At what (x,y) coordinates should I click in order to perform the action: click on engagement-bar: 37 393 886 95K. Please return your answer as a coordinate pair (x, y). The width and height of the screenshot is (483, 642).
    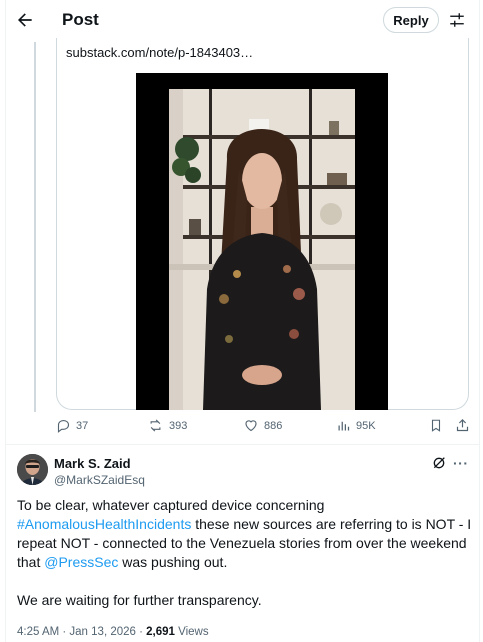
    Looking at the image, I should click on (241, 428).